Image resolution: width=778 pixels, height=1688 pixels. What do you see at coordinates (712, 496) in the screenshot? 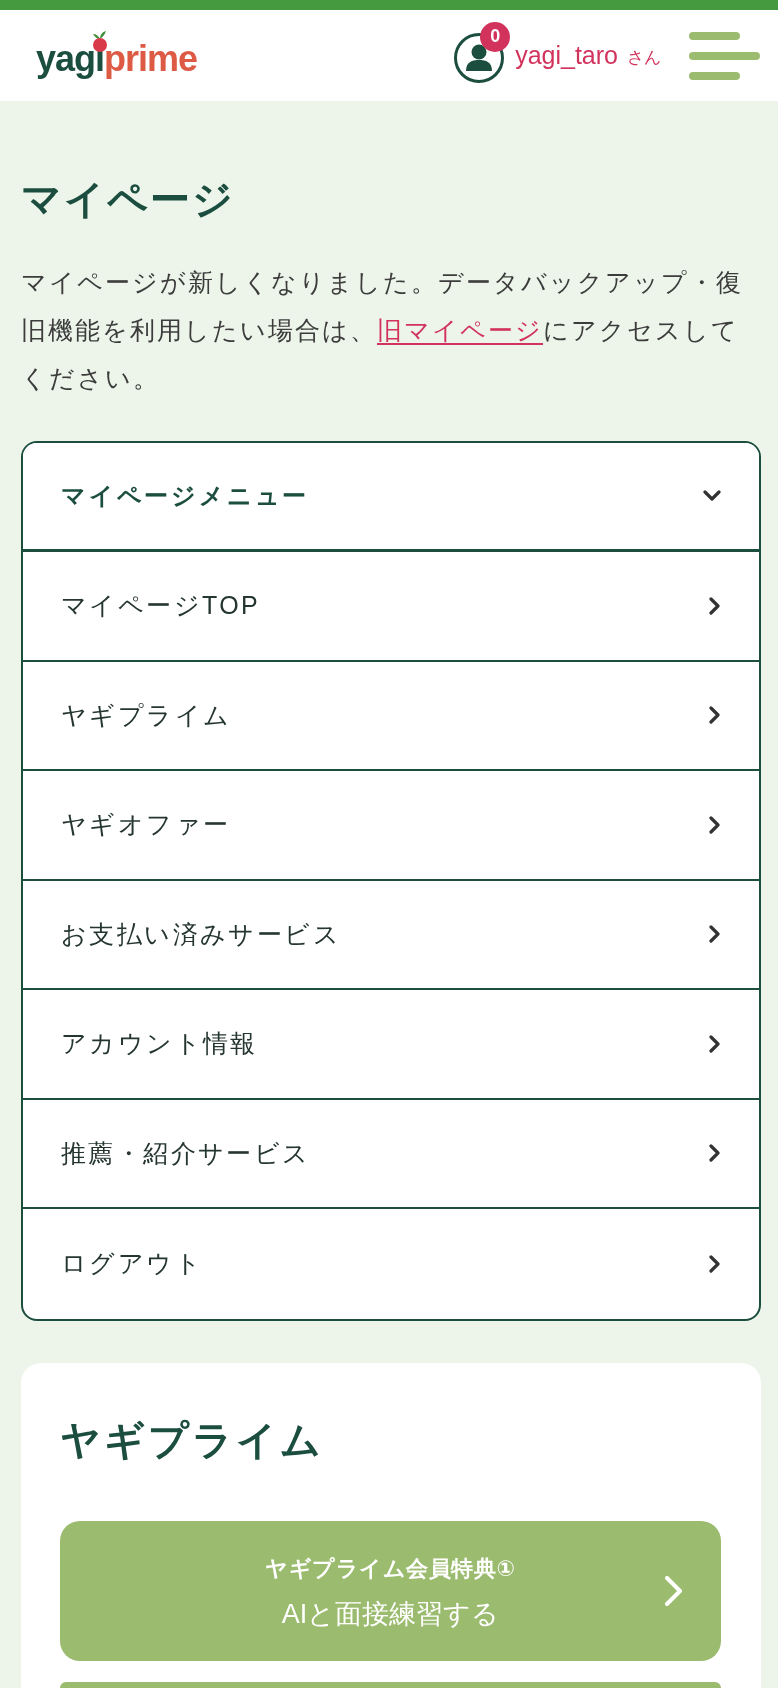
I see `chevron-down-icon` at bounding box center [712, 496].